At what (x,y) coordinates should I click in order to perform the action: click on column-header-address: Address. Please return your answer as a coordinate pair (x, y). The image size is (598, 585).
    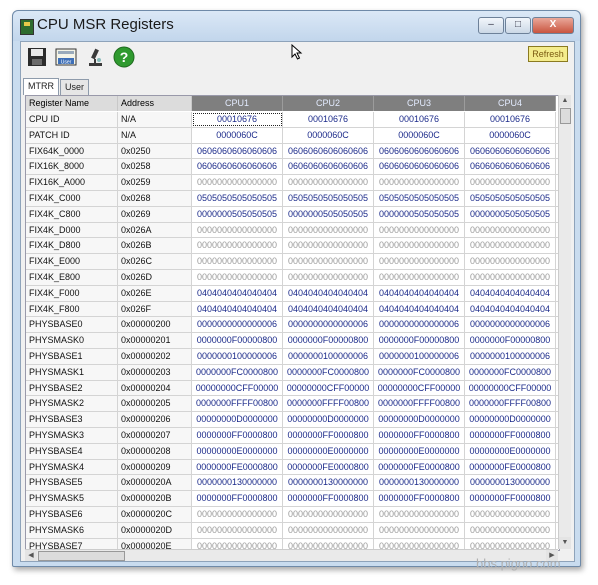
    Looking at the image, I should click on (155, 103).